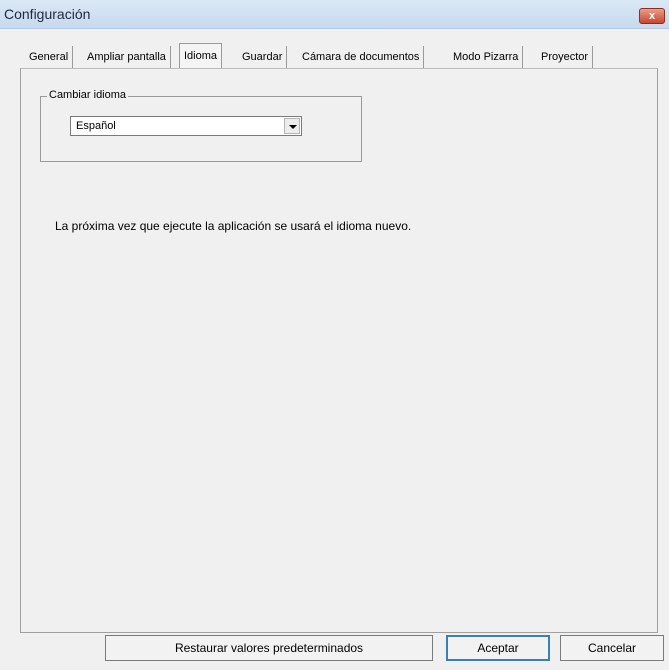 Image resolution: width=669 pixels, height=670 pixels. I want to click on accept-button: Aceptar, so click(498, 648).